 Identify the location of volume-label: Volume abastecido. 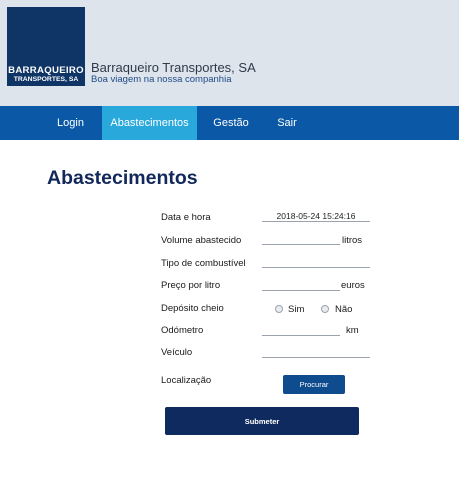
(201, 240).